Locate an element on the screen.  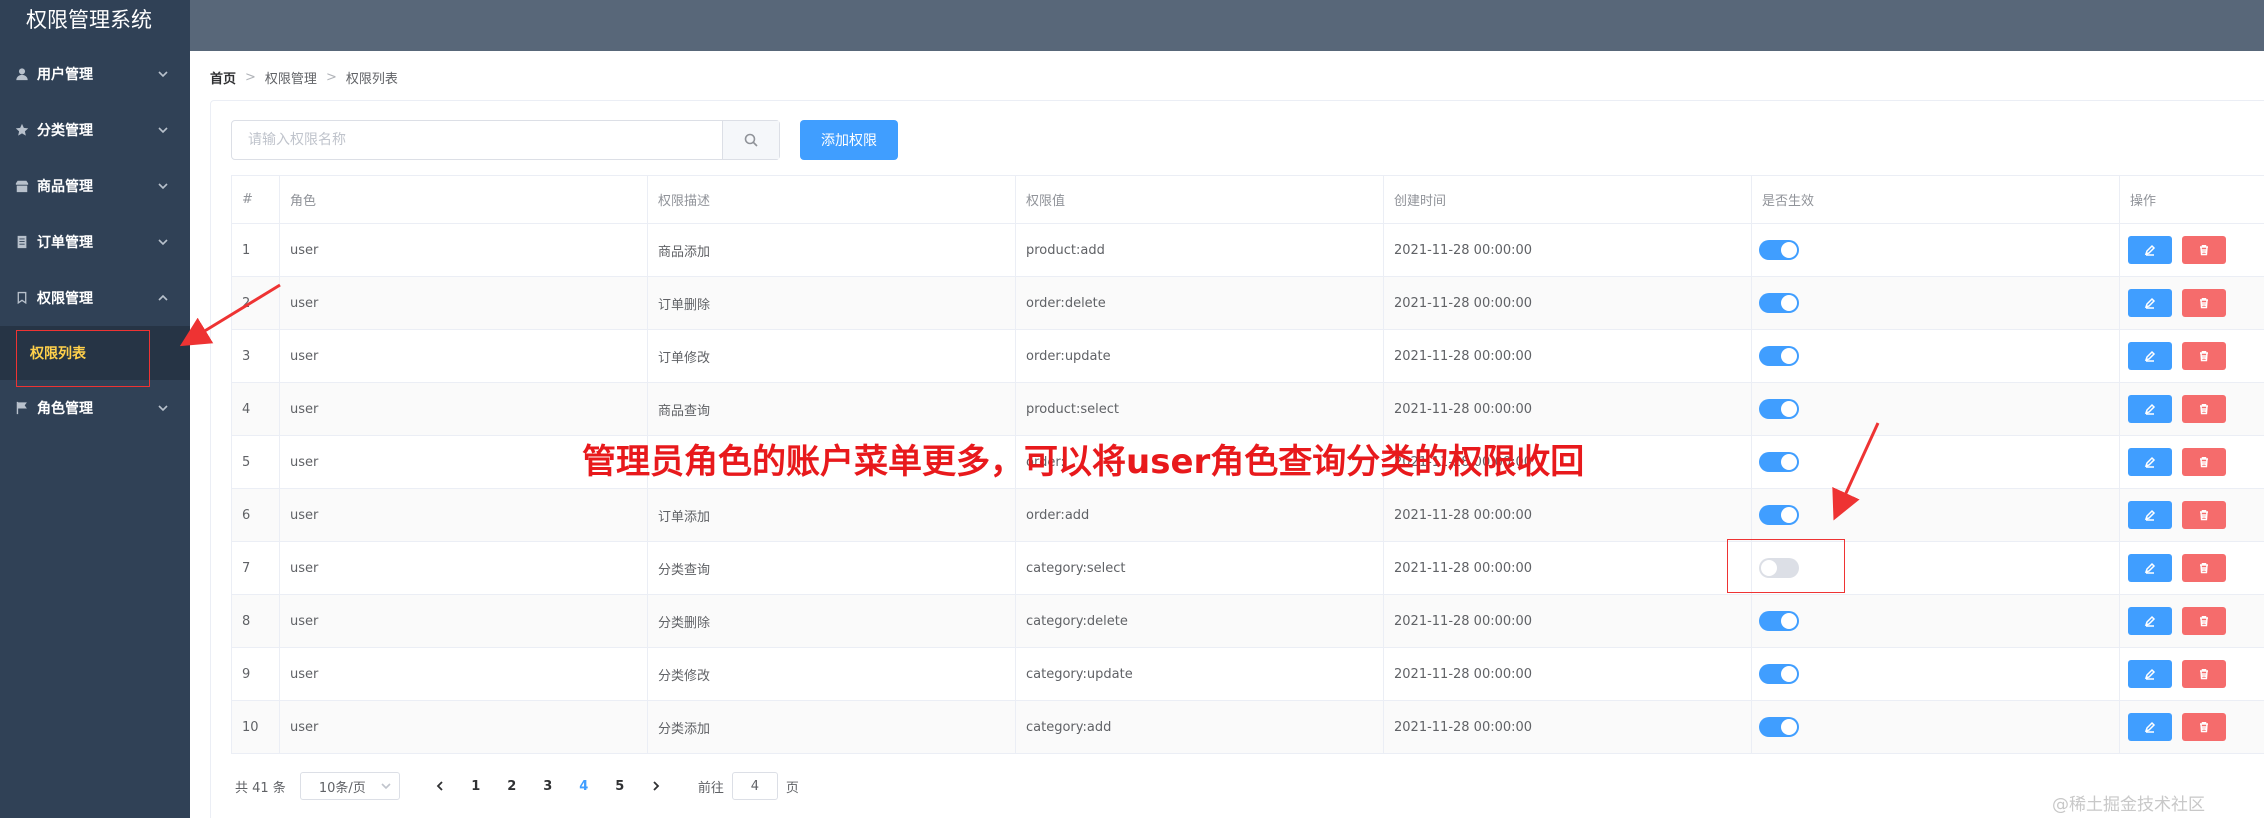
page-number-active: 4 is located at coordinates (584, 786).